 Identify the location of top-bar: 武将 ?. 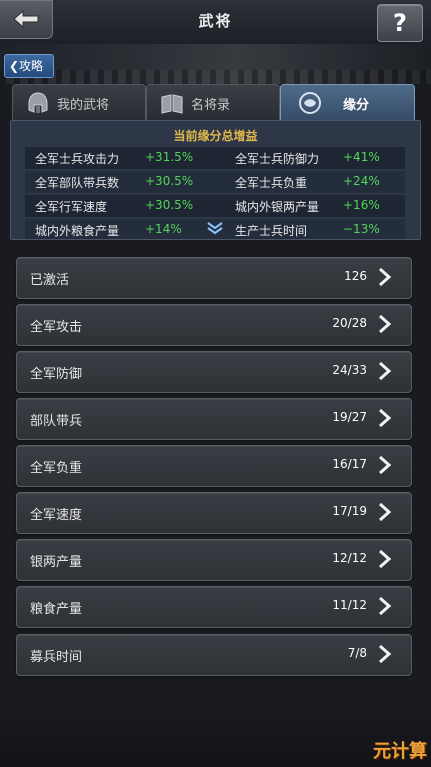
(215, 22).